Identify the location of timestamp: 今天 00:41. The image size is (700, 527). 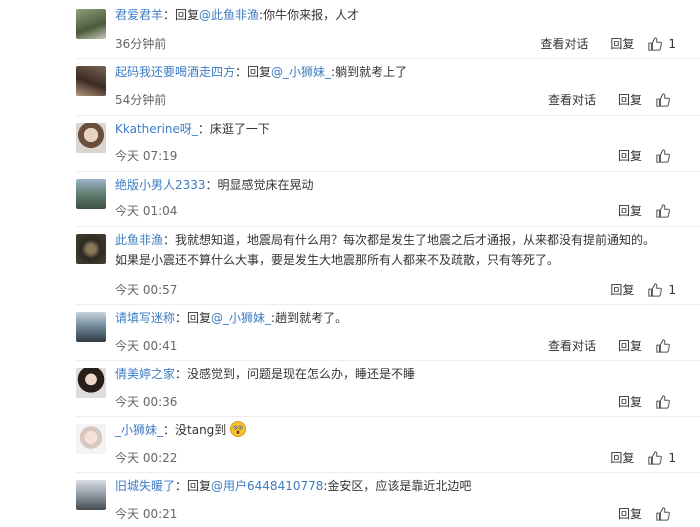
(146, 346).